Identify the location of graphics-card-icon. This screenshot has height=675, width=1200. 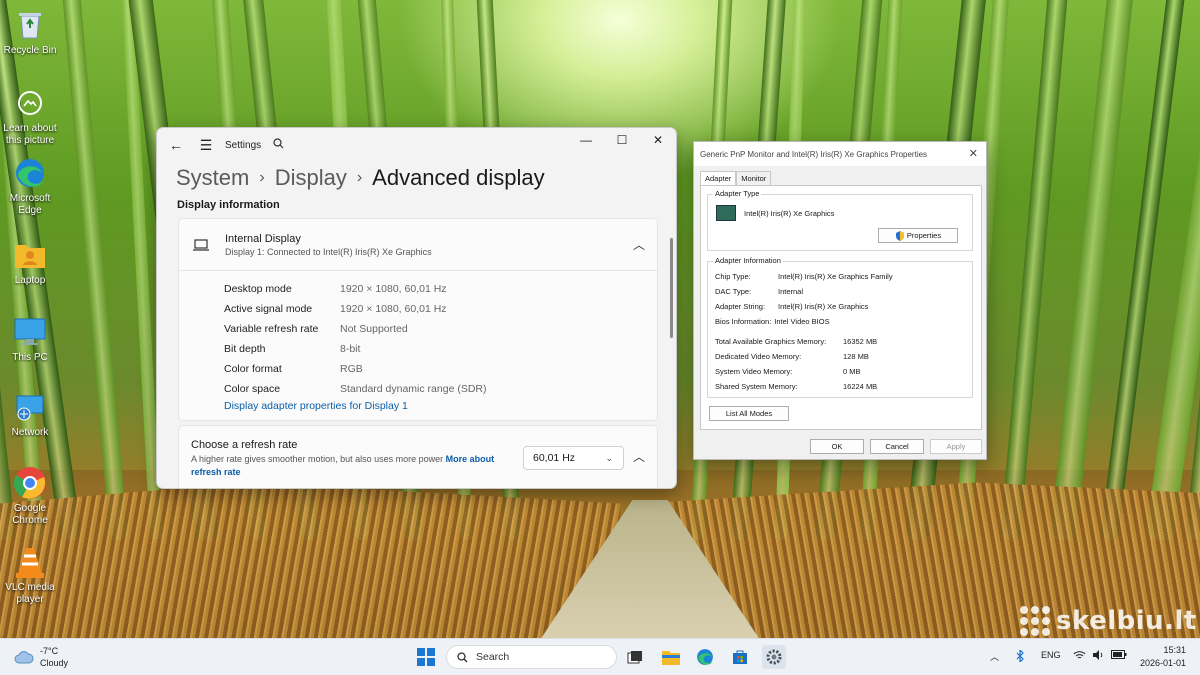
(726, 213).